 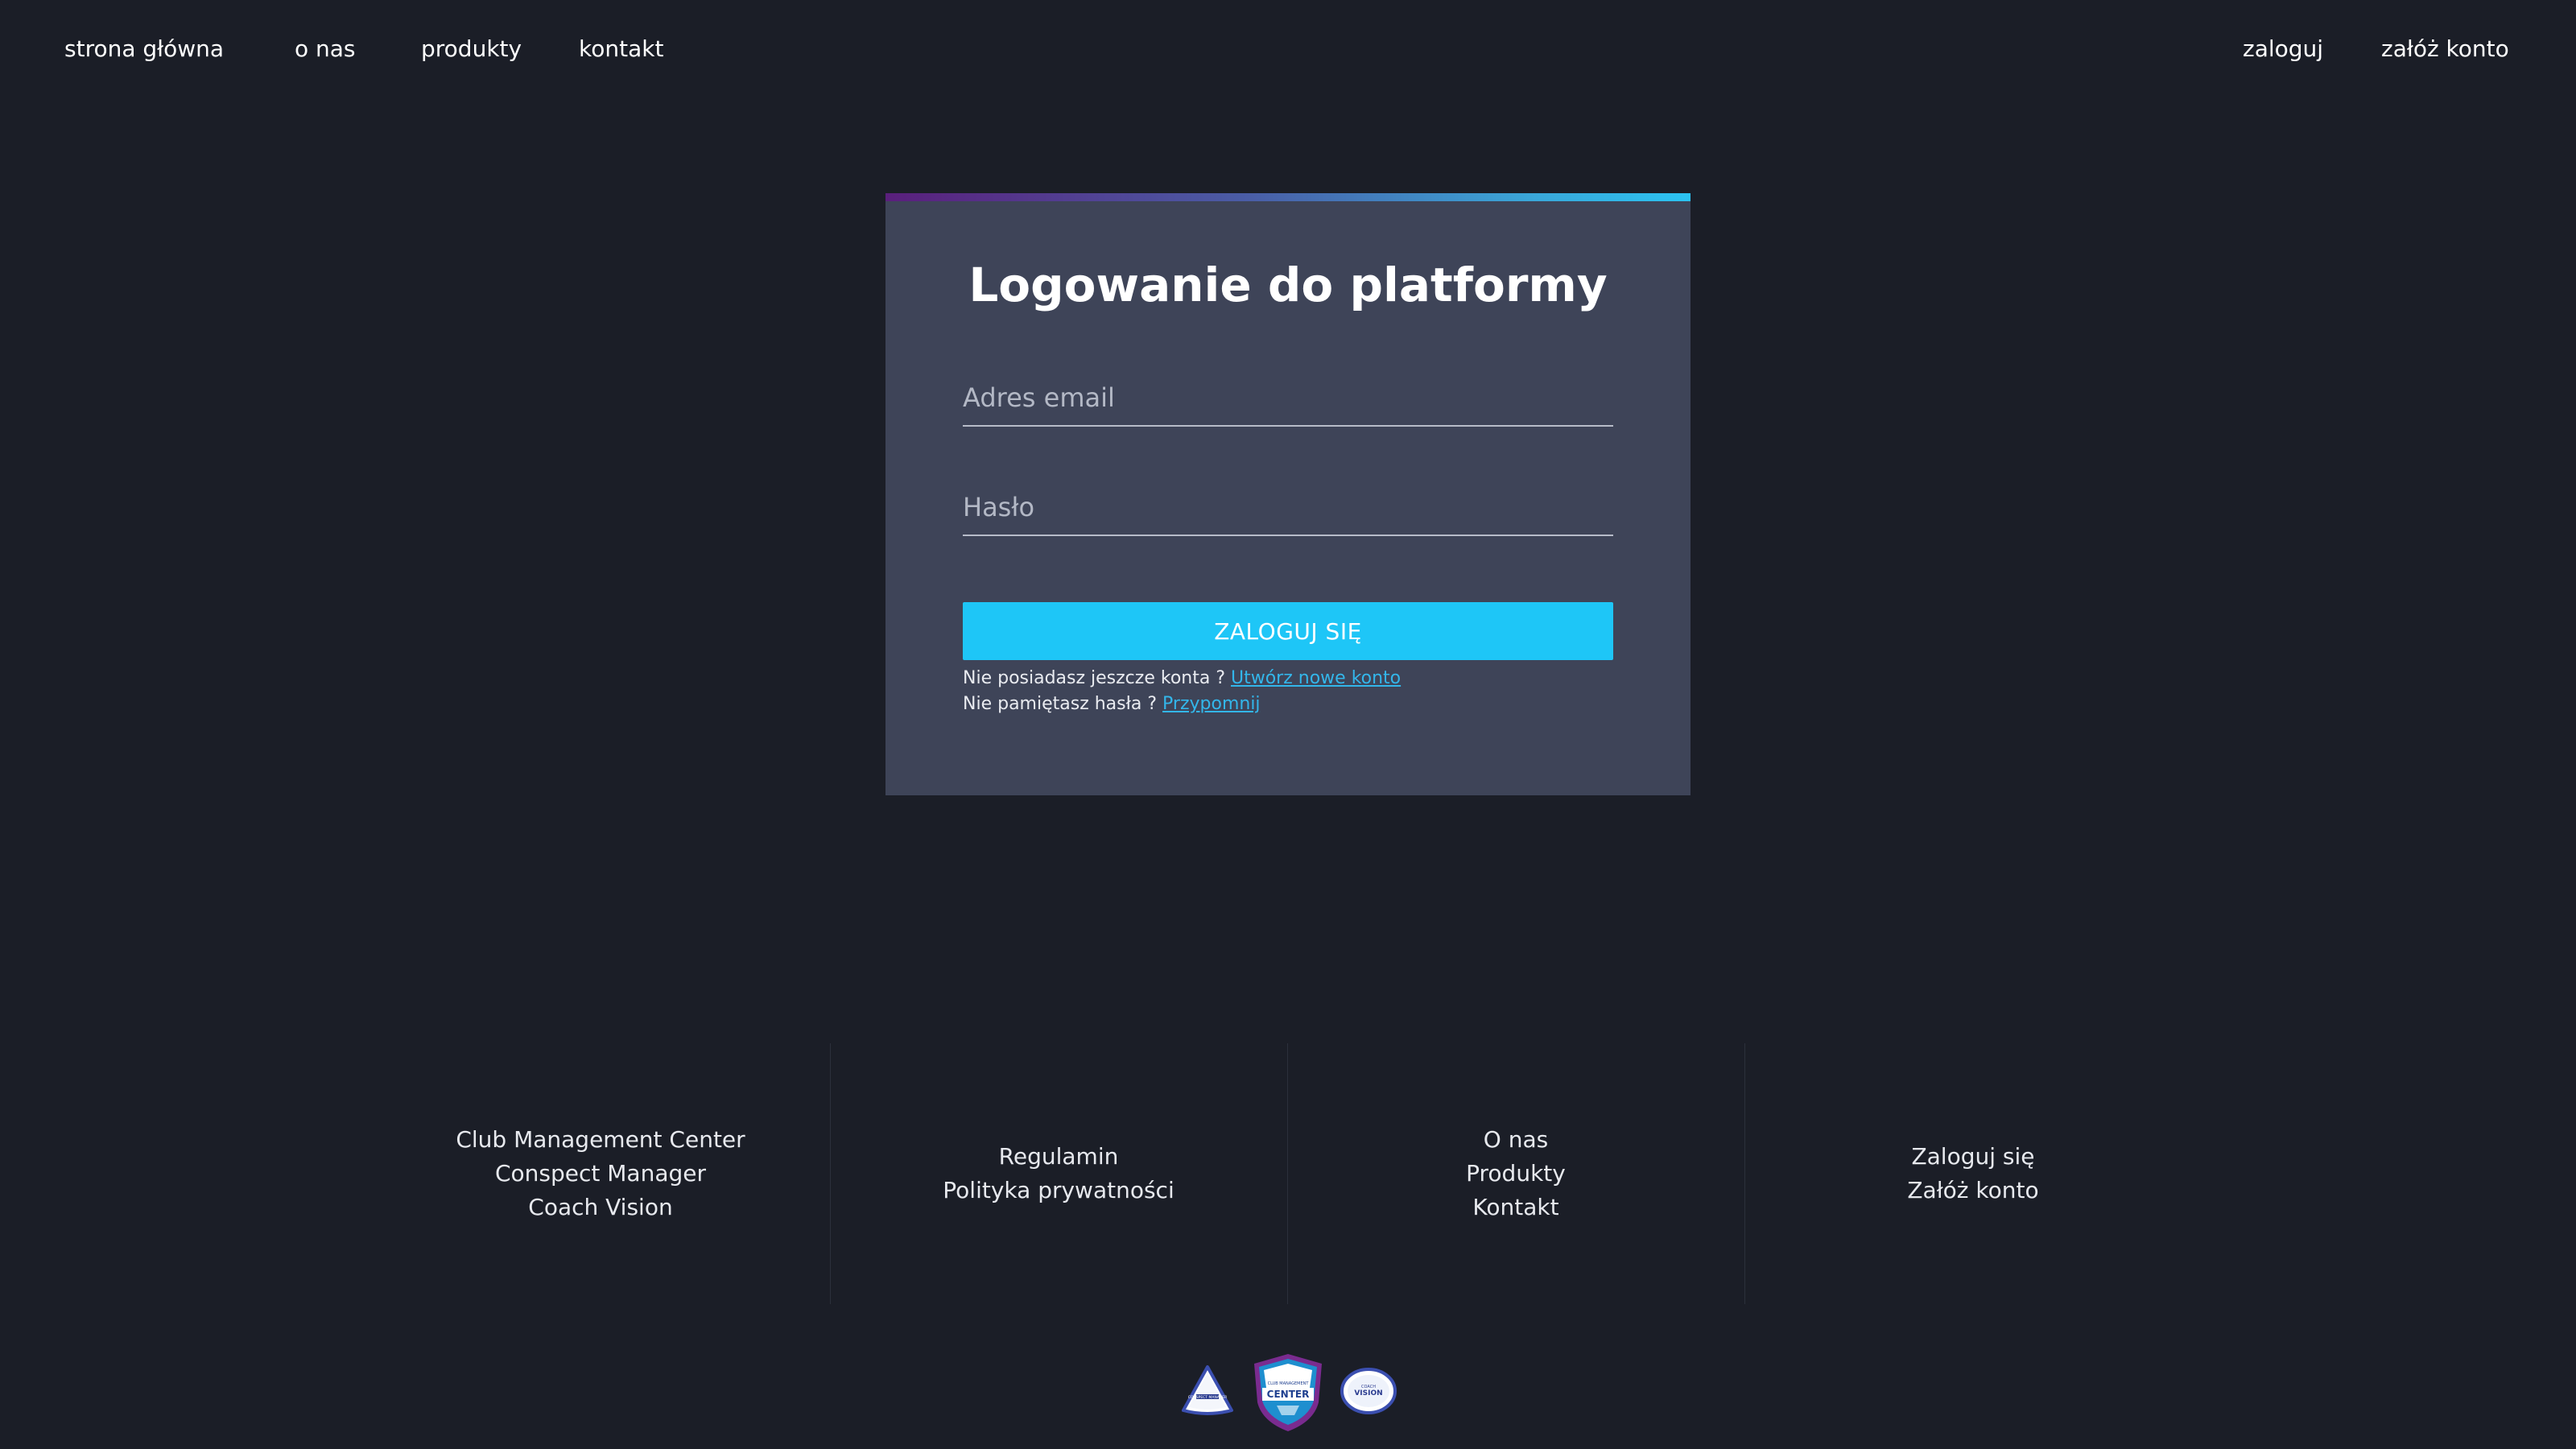 I want to click on svg-text: CONSPECT MANAGER, so click(x=1208, y=1397).